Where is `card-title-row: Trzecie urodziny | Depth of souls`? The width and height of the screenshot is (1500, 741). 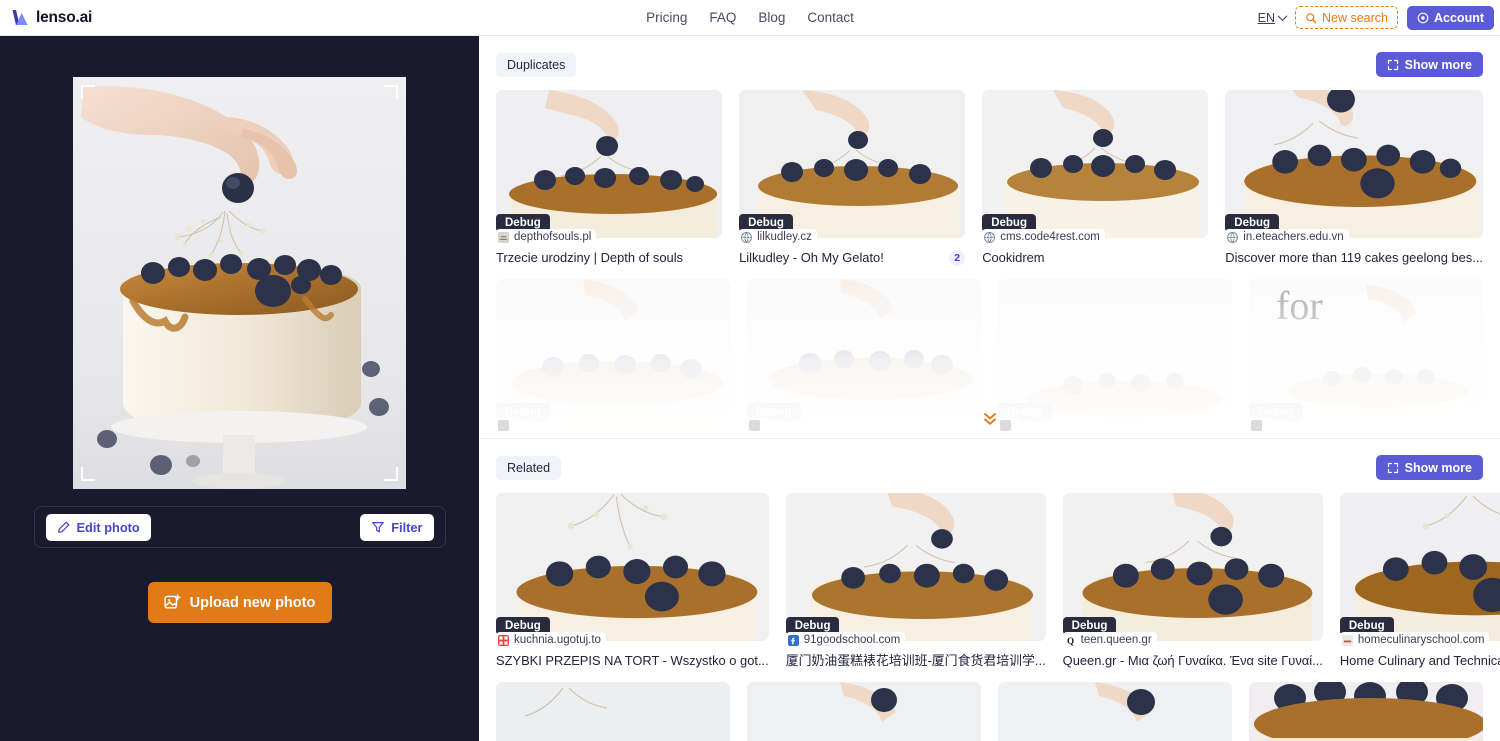
card-title-row: Trzecie urodziny | Depth of souls is located at coordinates (609, 258).